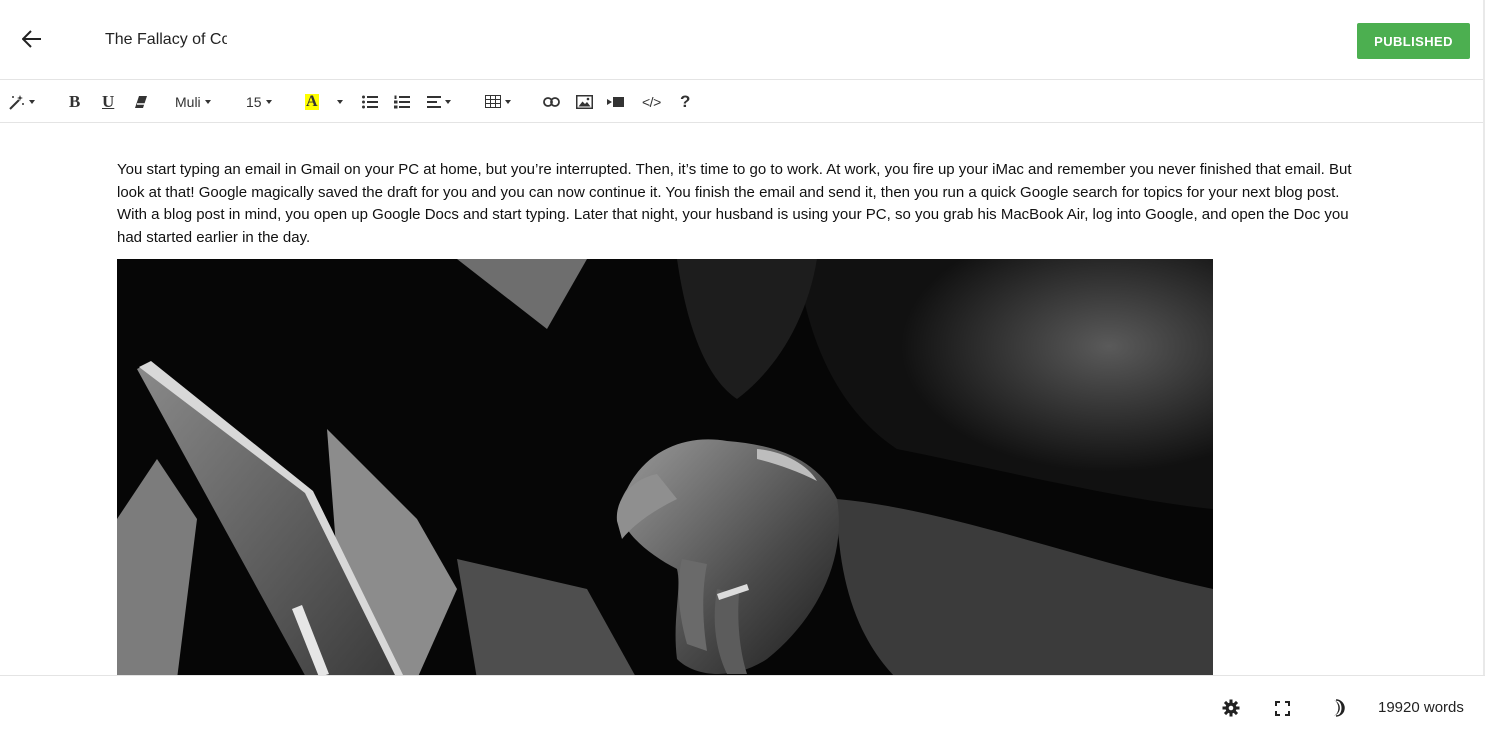  What do you see at coordinates (742, 40) in the screenshot?
I see `editor-header: PUBLISHED` at bounding box center [742, 40].